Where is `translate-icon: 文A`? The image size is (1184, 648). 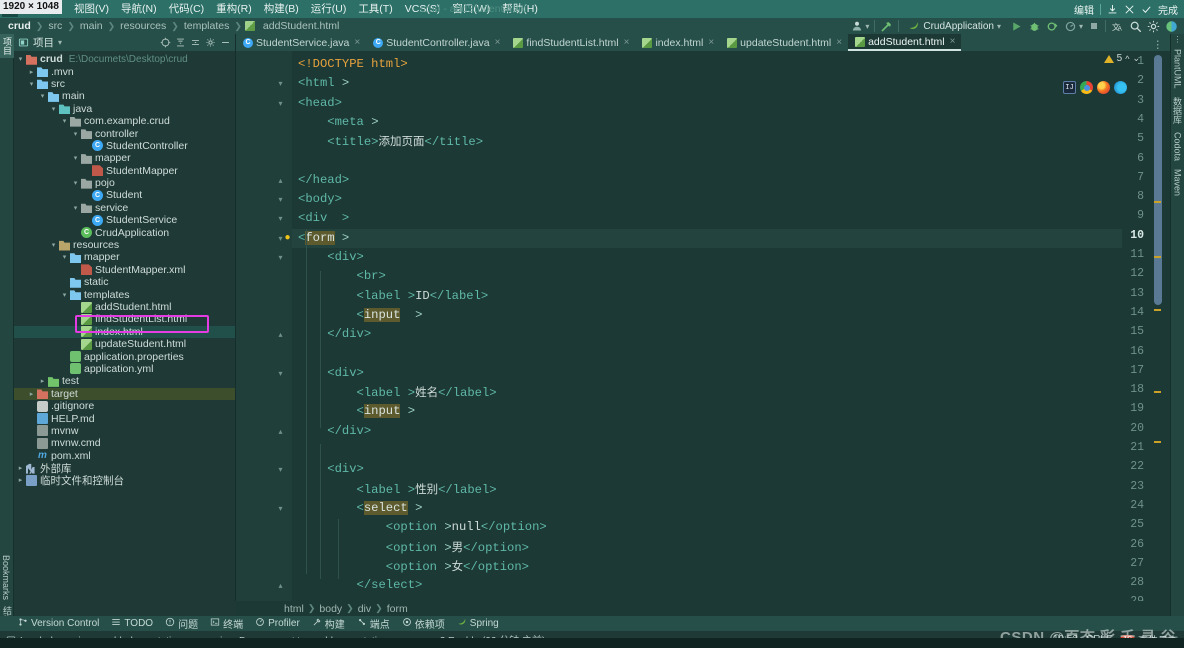
translate-icon: 文A is located at coordinates (1117, 26).